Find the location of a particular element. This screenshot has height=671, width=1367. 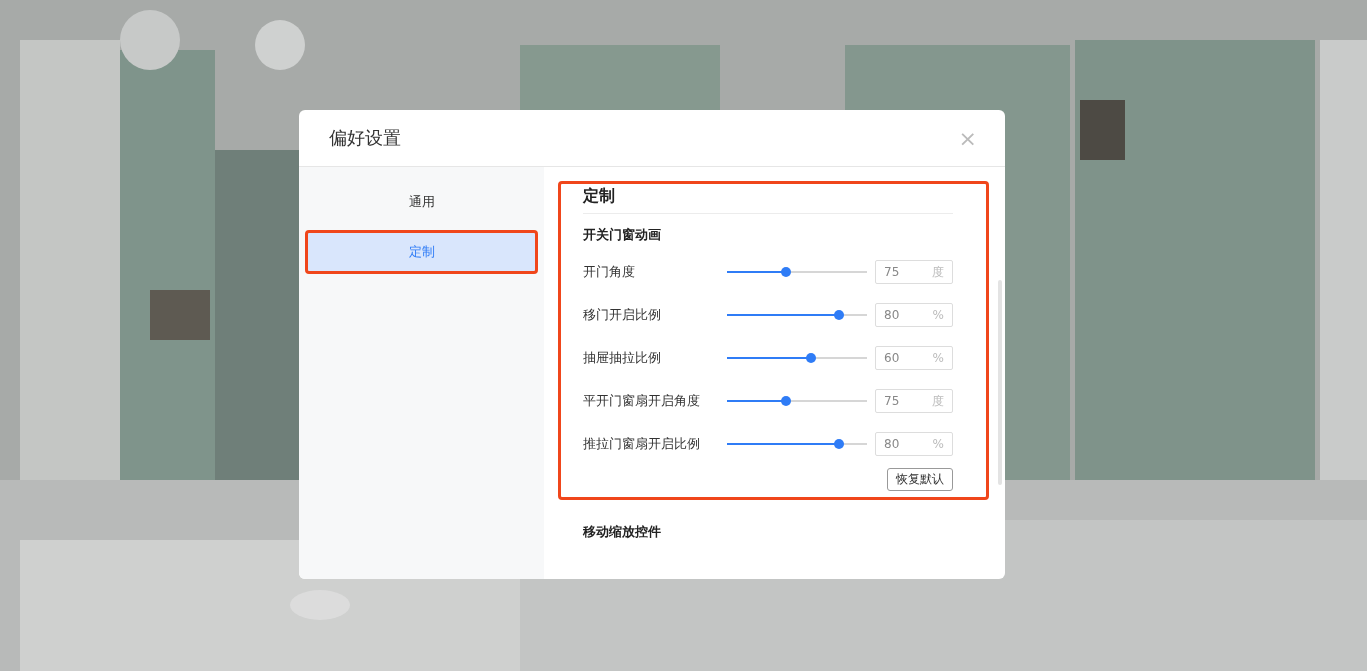

slider-label: 抽屉抽拉比例 is located at coordinates (622, 358).